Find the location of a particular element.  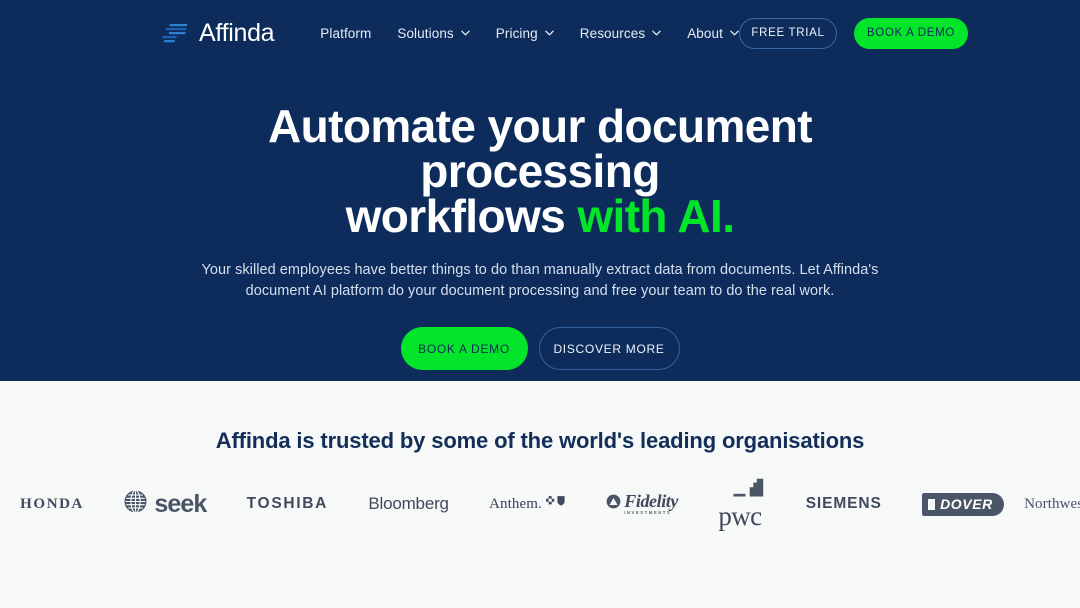

client-logo-honda: HONDA is located at coordinates (52, 504).